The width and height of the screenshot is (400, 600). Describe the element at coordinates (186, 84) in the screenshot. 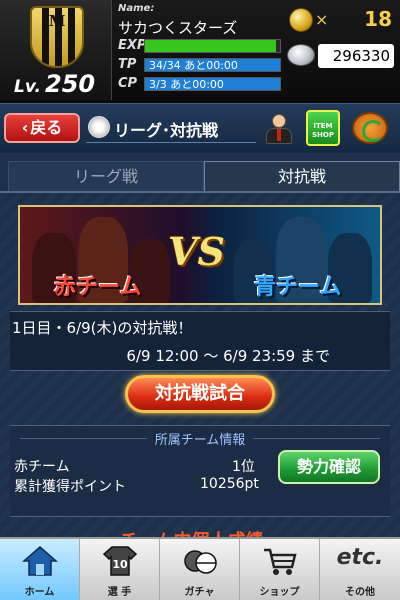

I see `cp-text: 3/3 あと00:00` at that location.